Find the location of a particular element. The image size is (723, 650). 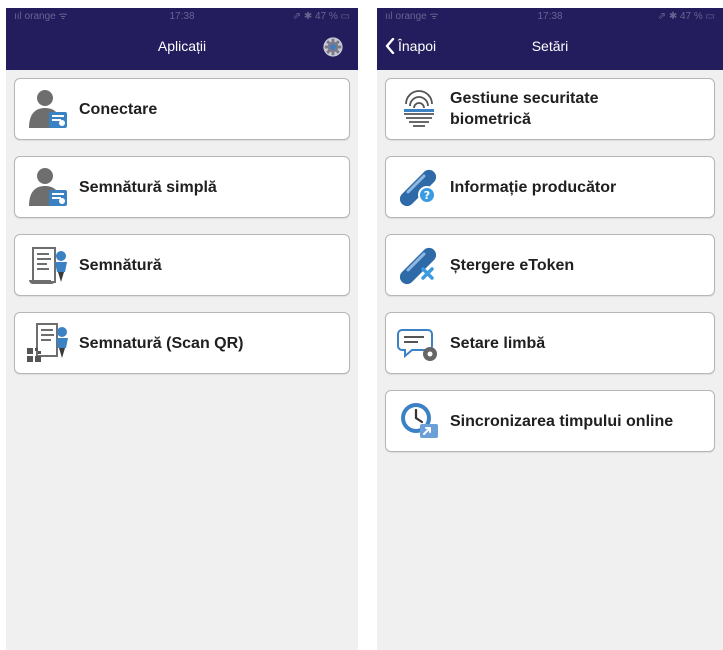

menu-item-semnatura-scan-qr: Semnatură (Scan QR) is located at coordinates (182, 343).